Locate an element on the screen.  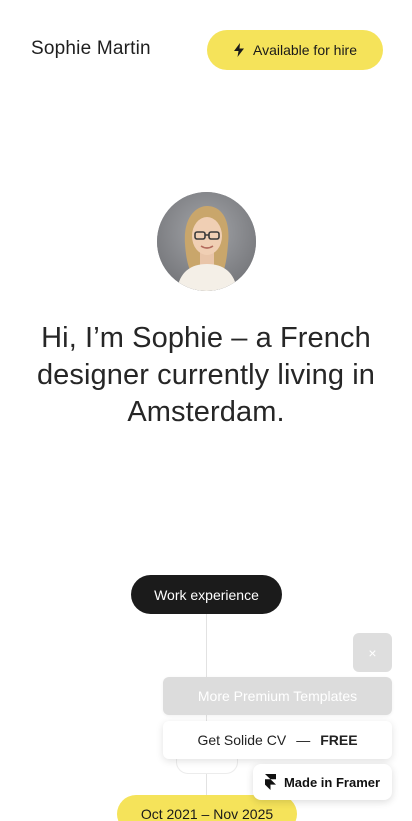
brand-name: Sophie Martin is located at coordinates (91, 49).